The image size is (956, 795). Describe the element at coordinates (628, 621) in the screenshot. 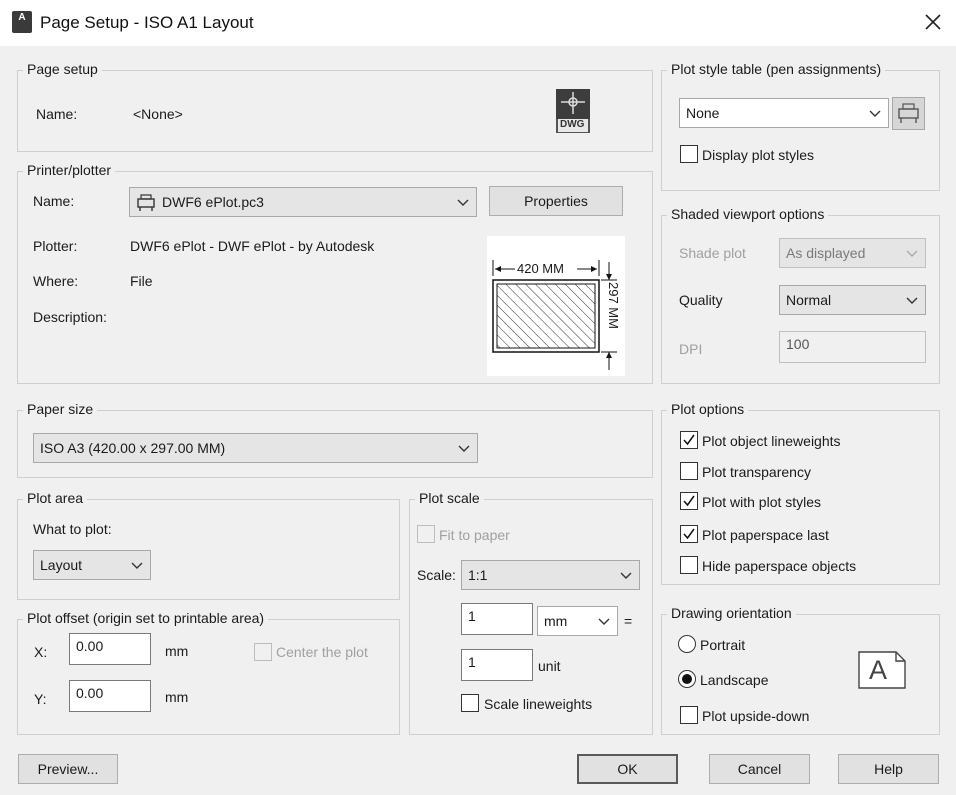

I see `scale-equals: =` at that location.